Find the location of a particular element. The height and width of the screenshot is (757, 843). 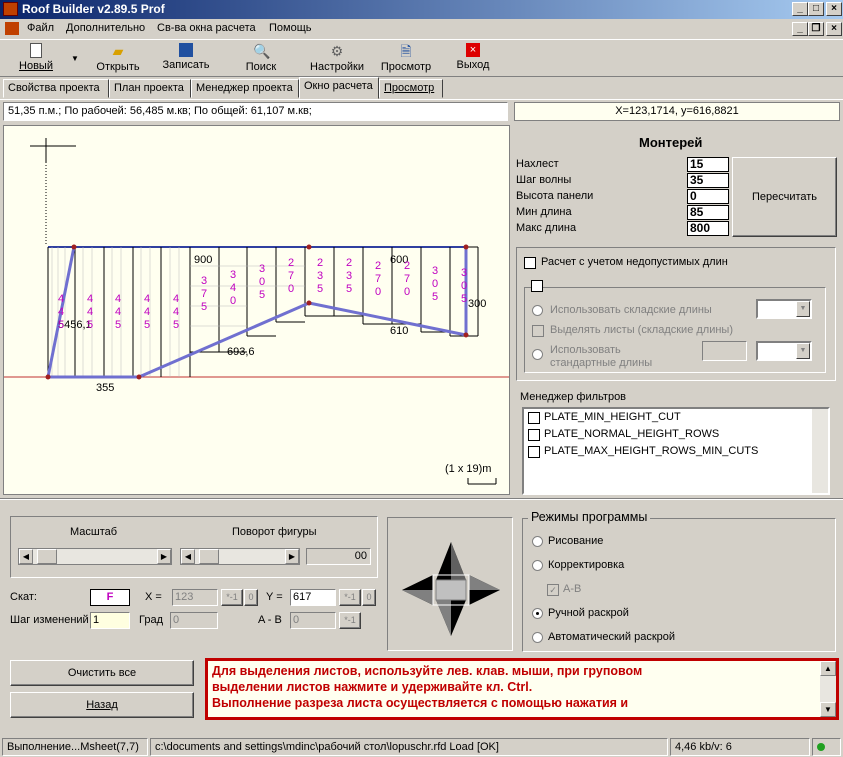

scale-label: (1 x 19)m is located at coordinates (468, 469).